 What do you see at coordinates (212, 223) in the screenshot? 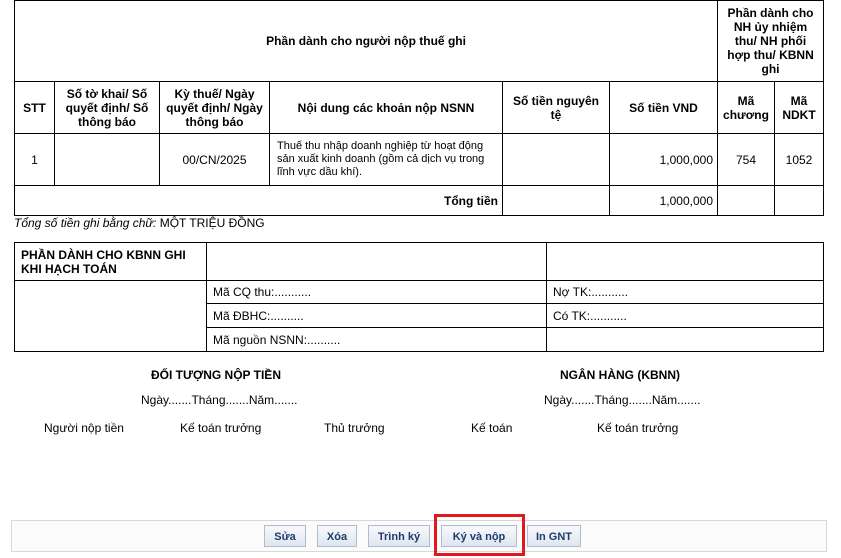
I see `amount-in-words-value: MỘT TRIỆU ĐỒNG` at bounding box center [212, 223].